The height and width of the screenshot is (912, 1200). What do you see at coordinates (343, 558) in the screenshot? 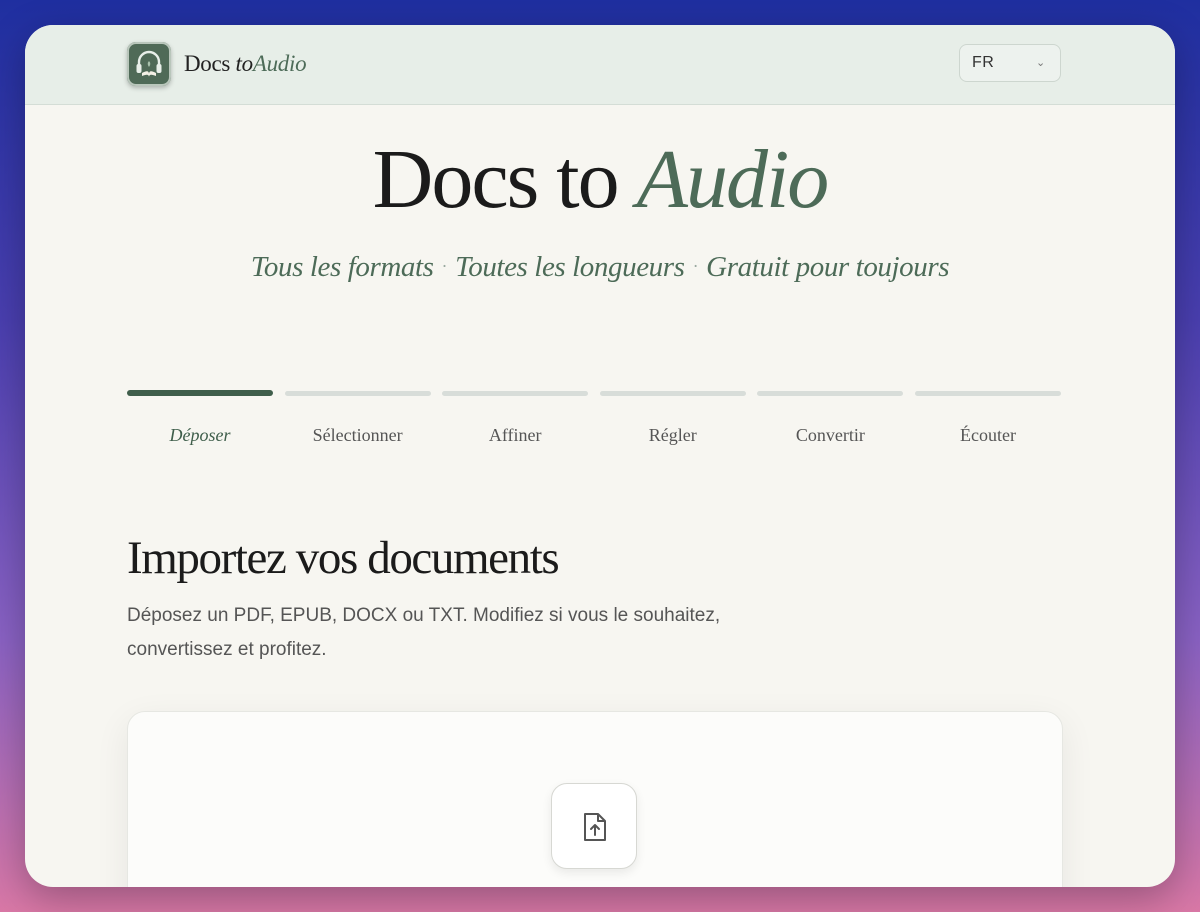
I see `section-title: Importez vos documents` at bounding box center [343, 558].